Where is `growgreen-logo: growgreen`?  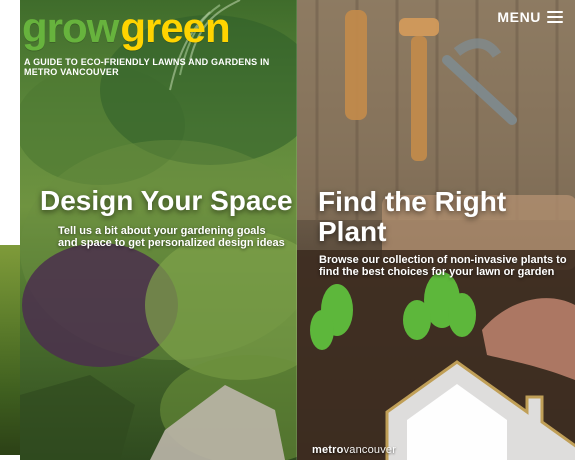 growgreen-logo: growgreen is located at coordinates (126, 27).